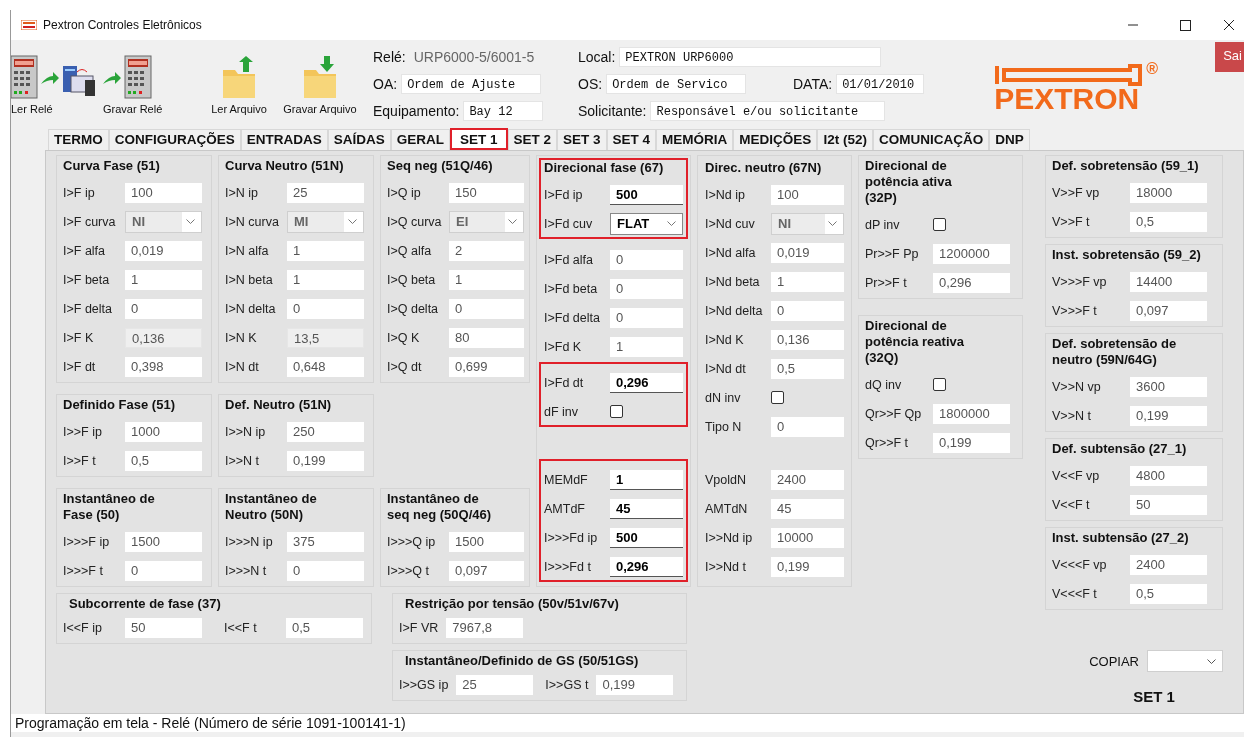 This screenshot has height=737, width=1244. What do you see at coordinates (631, 139) in the screenshot?
I see `tab: SET 4` at bounding box center [631, 139].